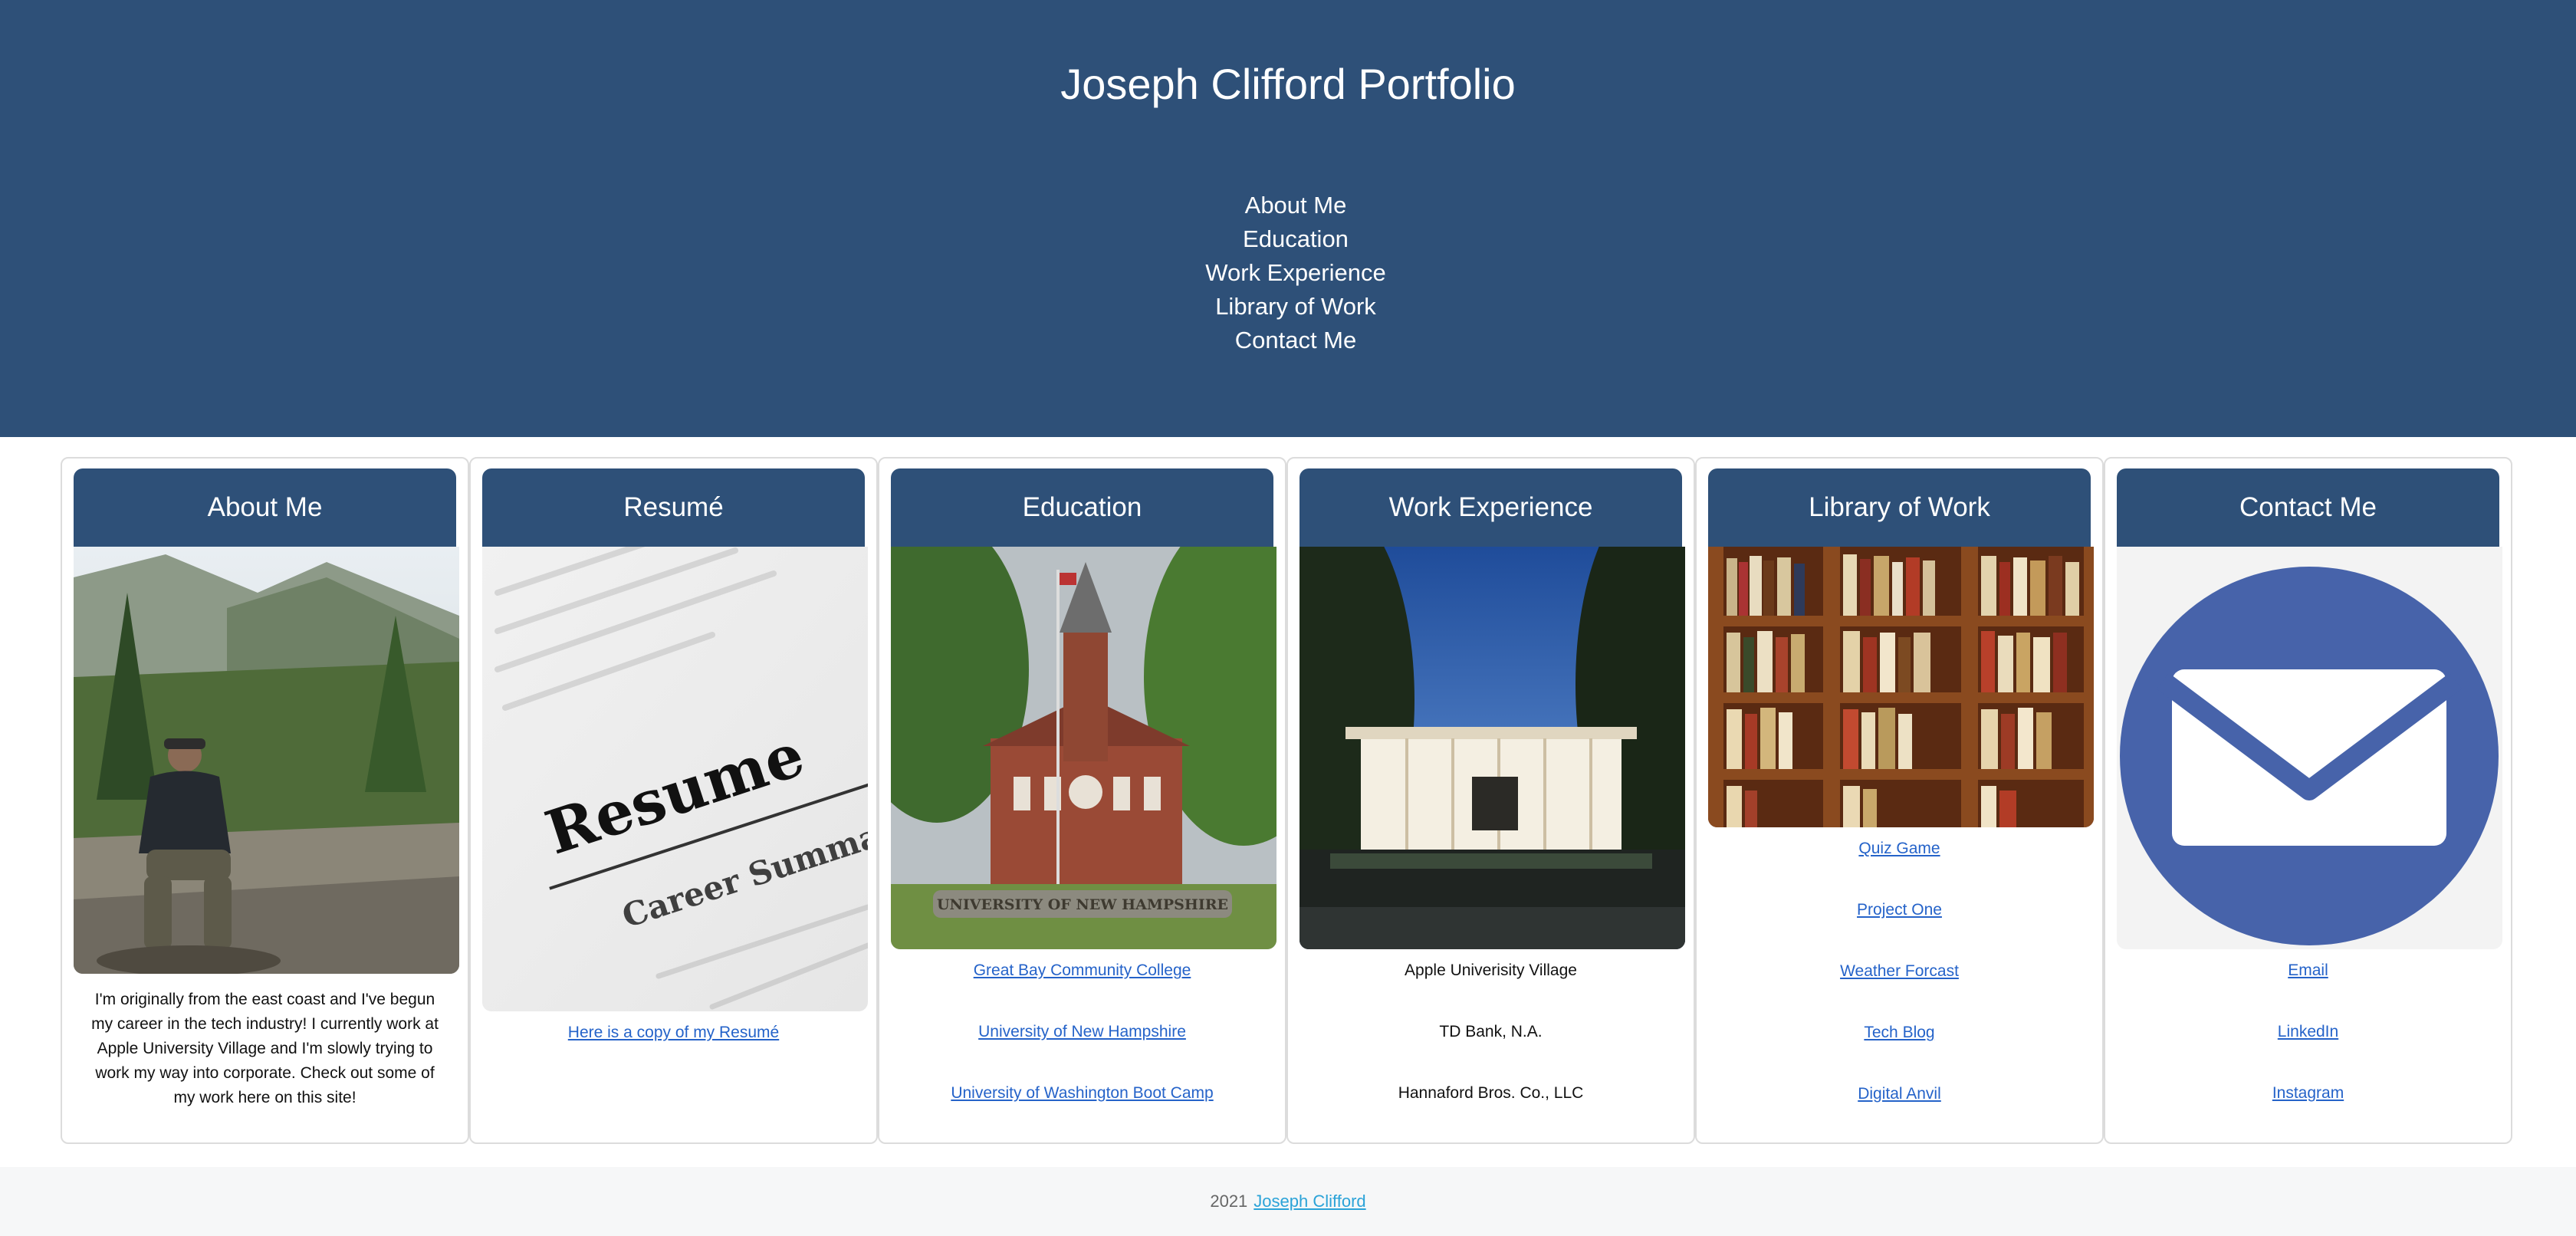  What do you see at coordinates (1309, 1201) in the screenshot?
I see `footer-author-link: Joseph Clifford` at bounding box center [1309, 1201].